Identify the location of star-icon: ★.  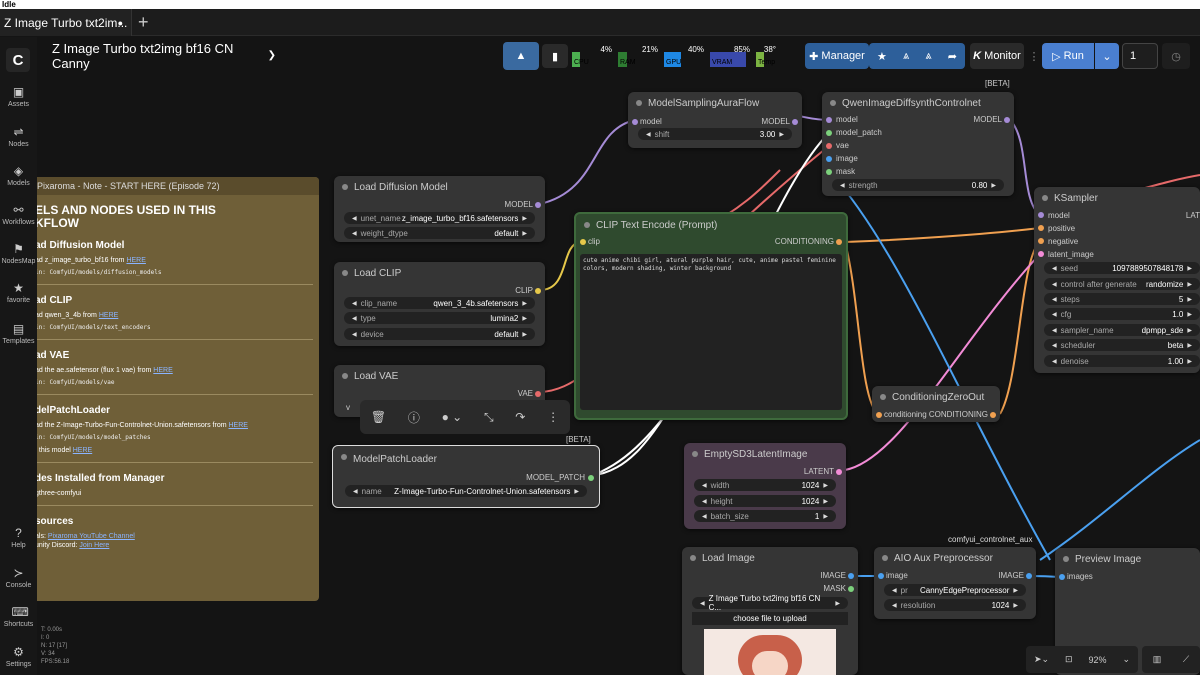
(882, 56).